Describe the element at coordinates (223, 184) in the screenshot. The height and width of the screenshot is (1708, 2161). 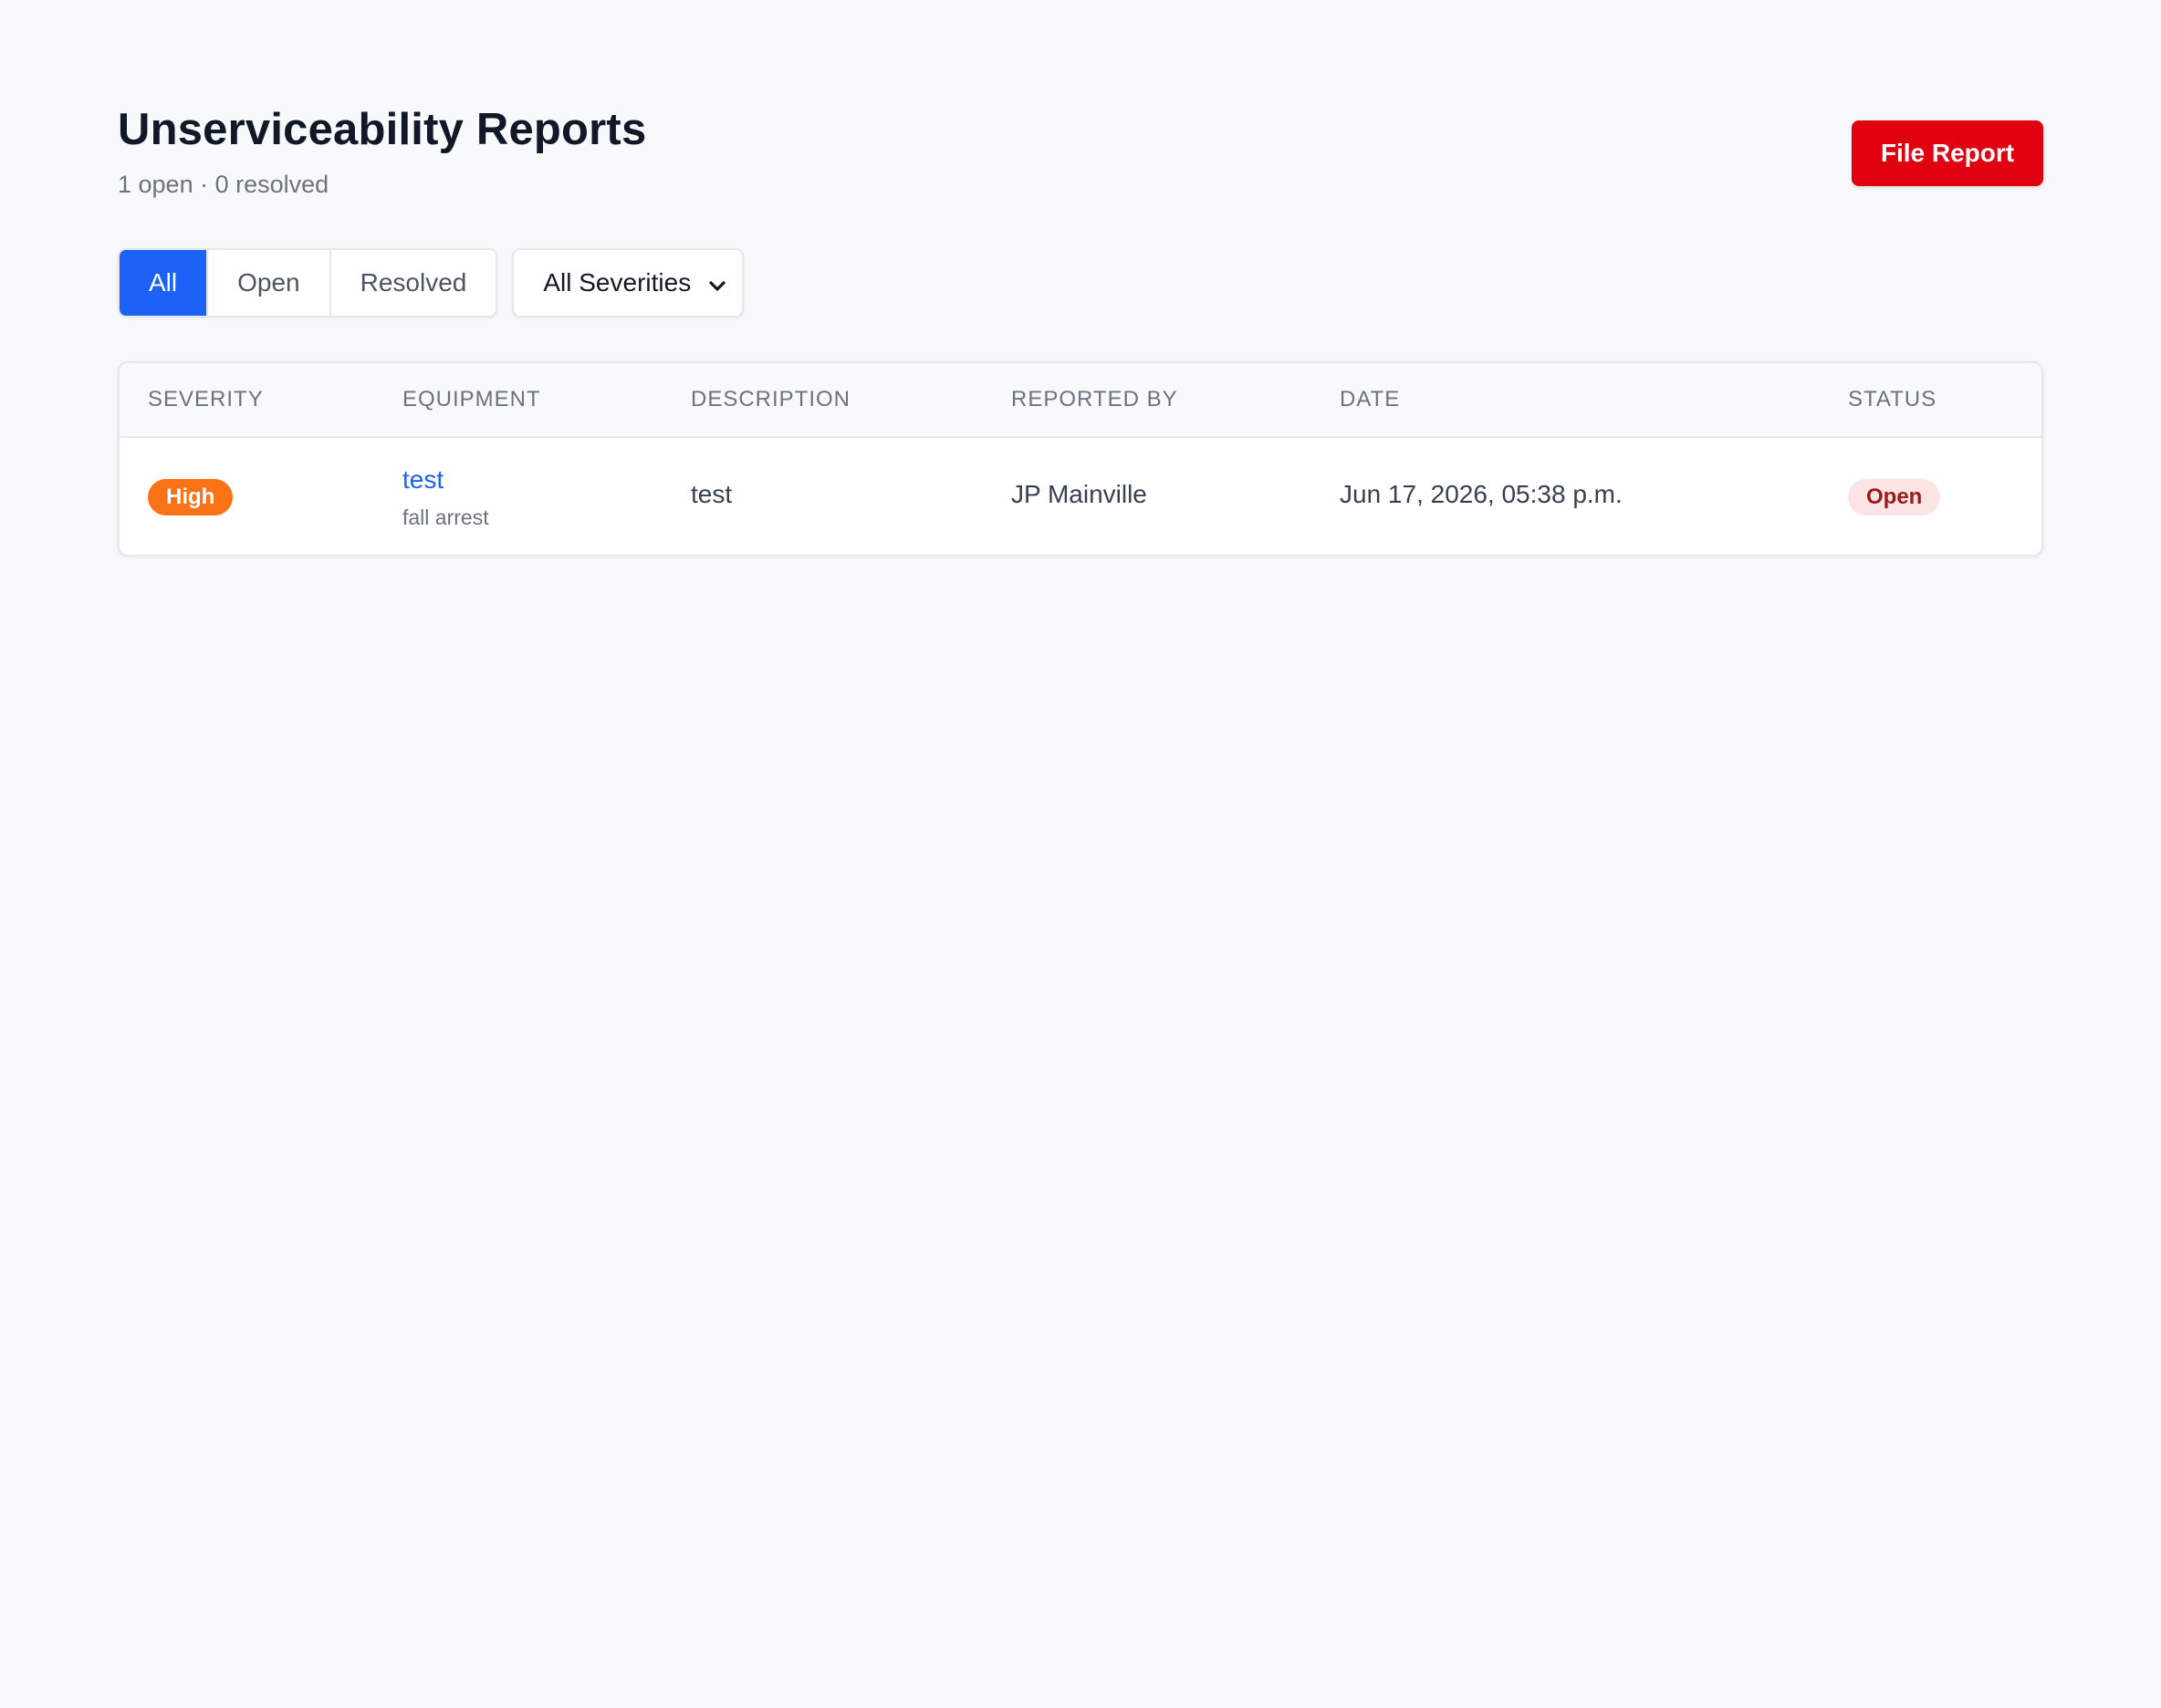
I see `report-summary: 1 open · 0 resolved` at that location.